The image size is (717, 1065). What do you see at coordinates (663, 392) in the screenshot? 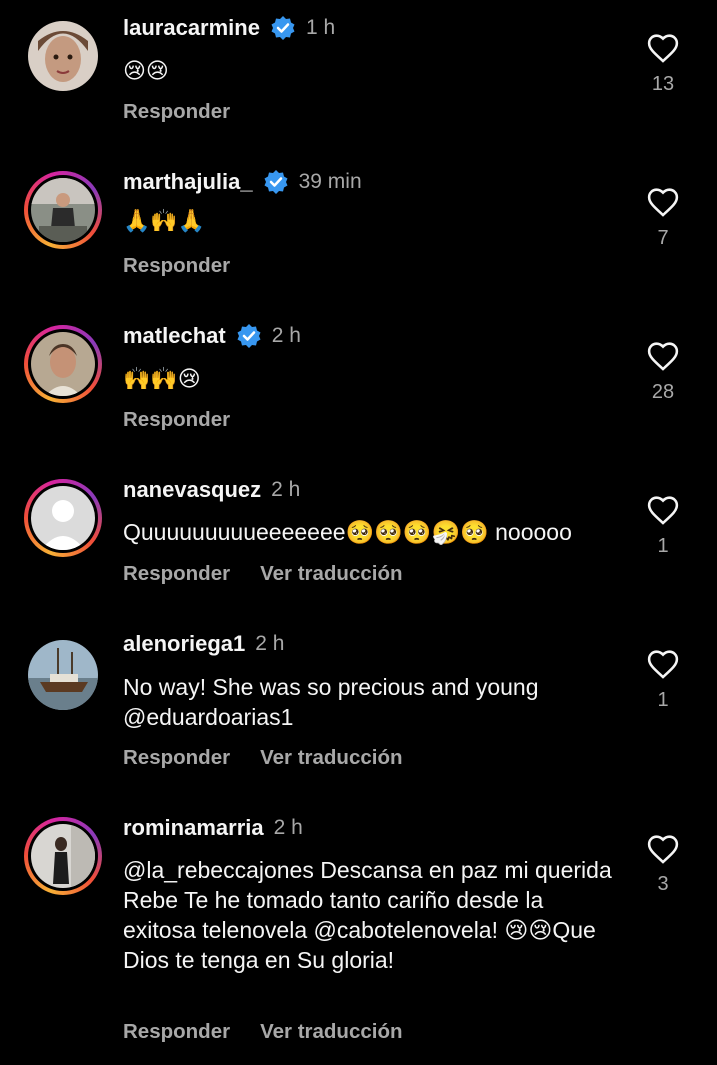
I see `like-count: 28` at bounding box center [663, 392].